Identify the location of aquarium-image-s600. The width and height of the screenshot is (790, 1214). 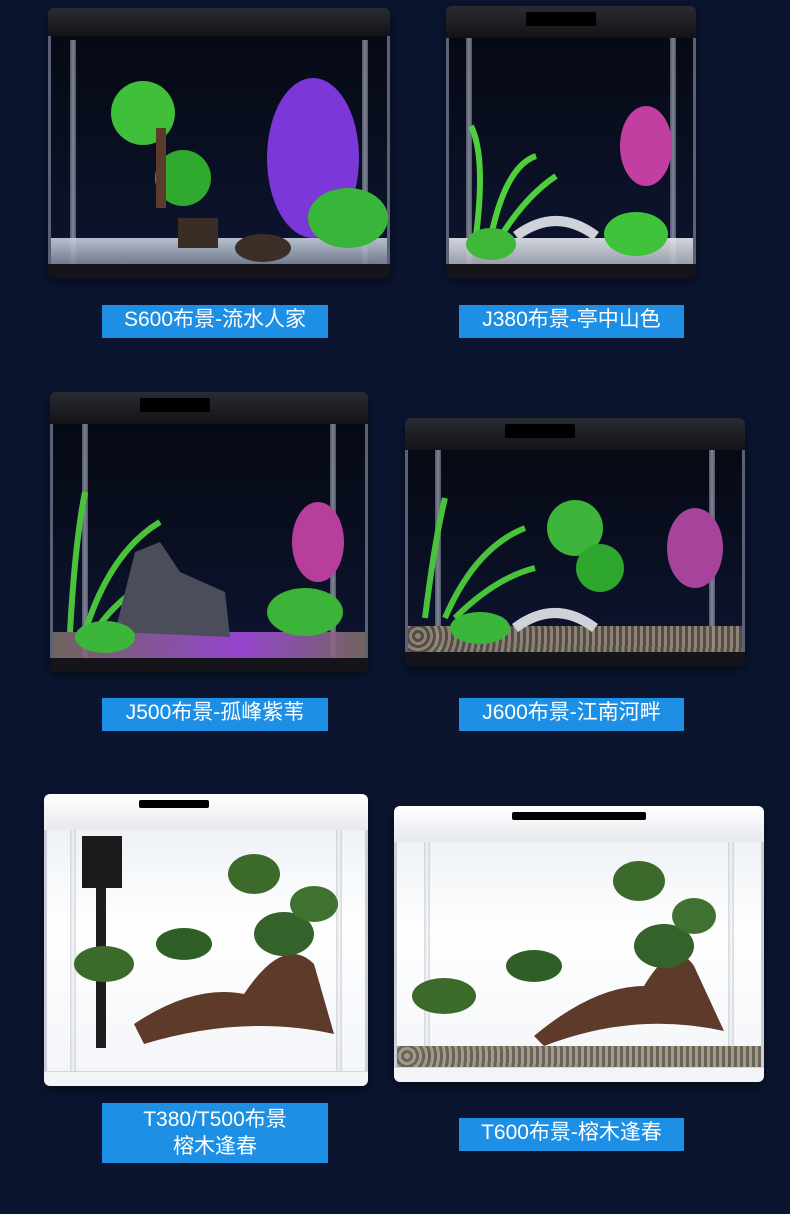
(219, 143).